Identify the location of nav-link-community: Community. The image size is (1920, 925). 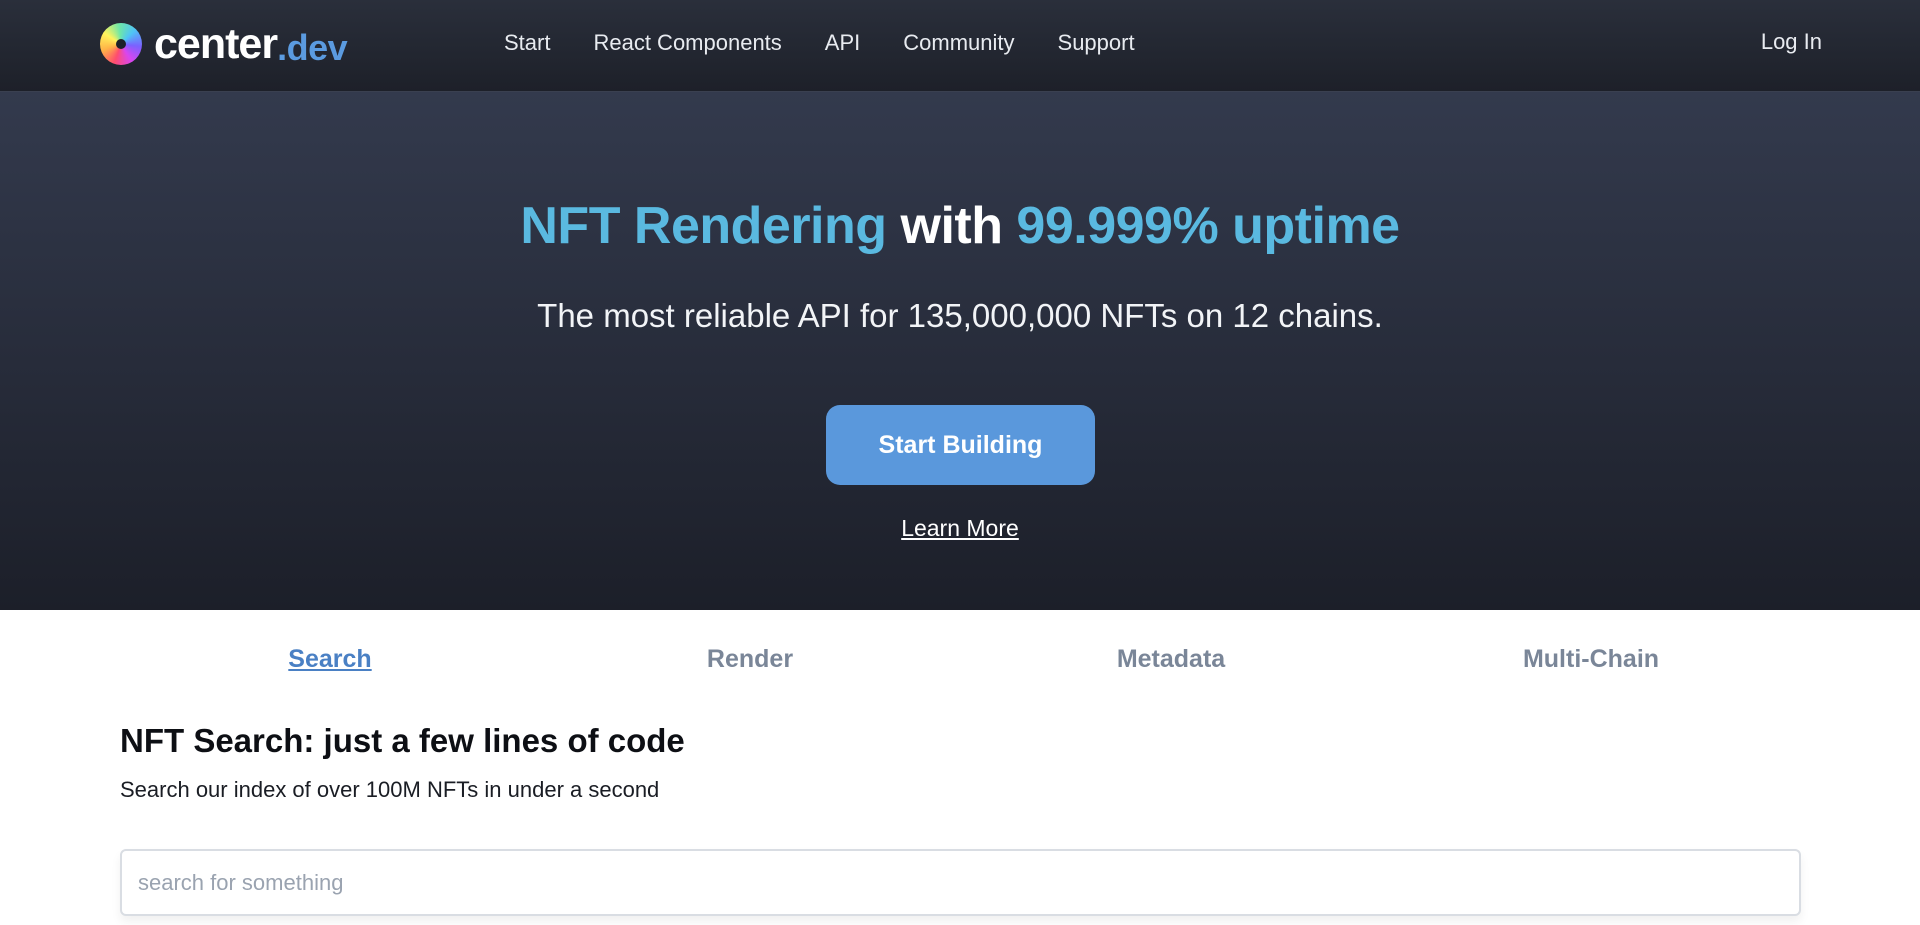
(958, 43).